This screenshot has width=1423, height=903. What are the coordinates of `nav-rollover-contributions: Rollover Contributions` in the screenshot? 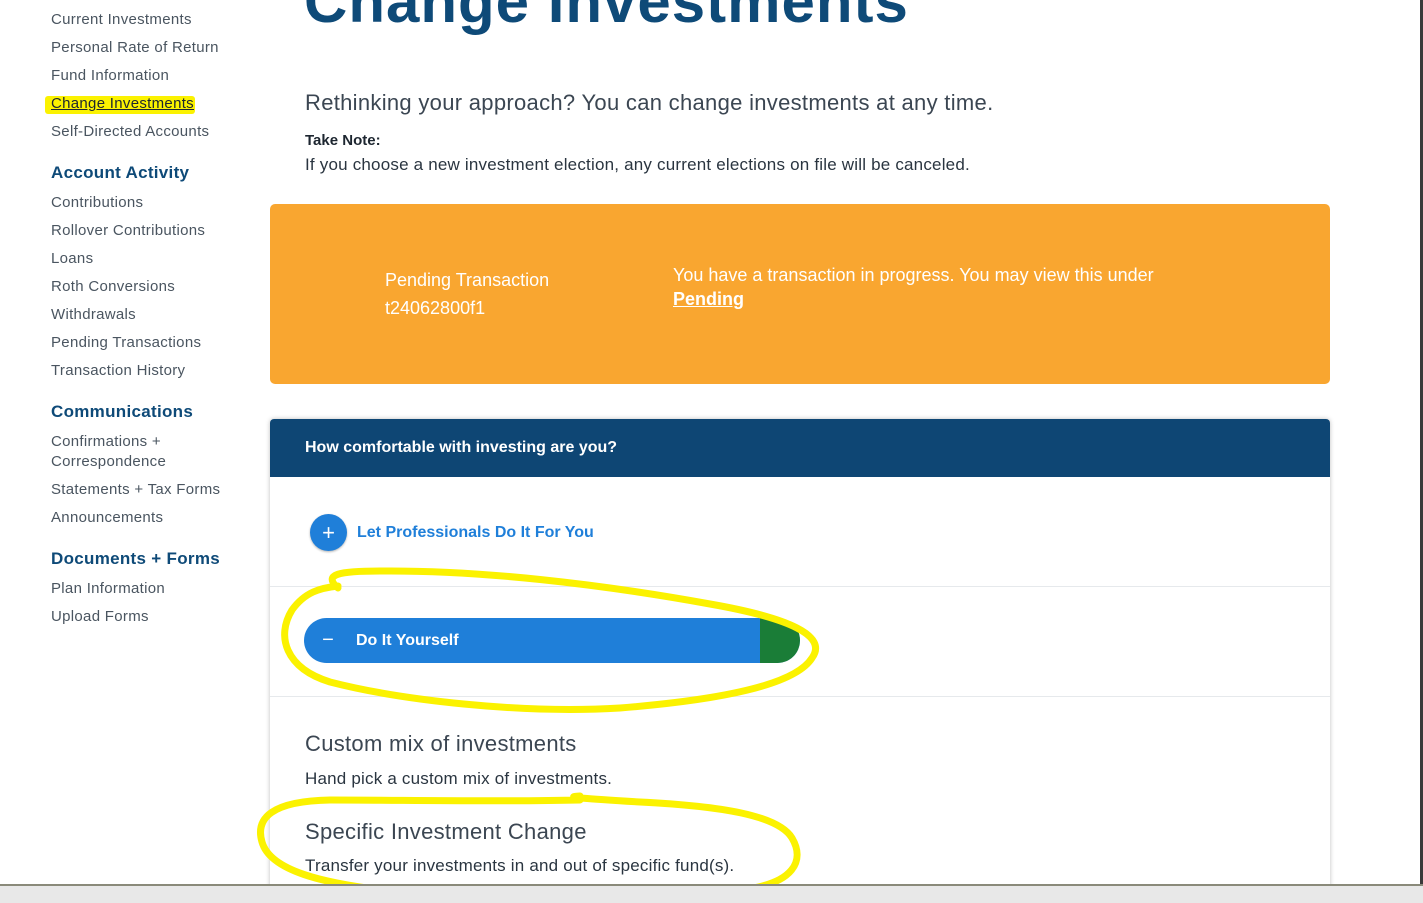 It's located at (151, 231).